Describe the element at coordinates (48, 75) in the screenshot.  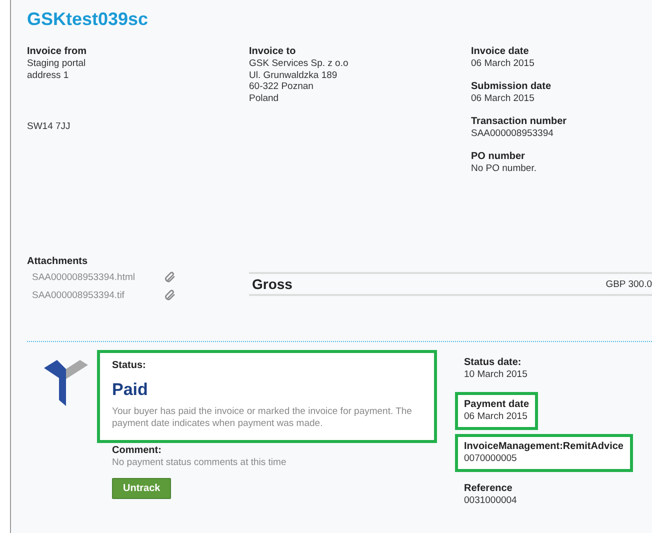
I see `address-line: address 1` at that location.